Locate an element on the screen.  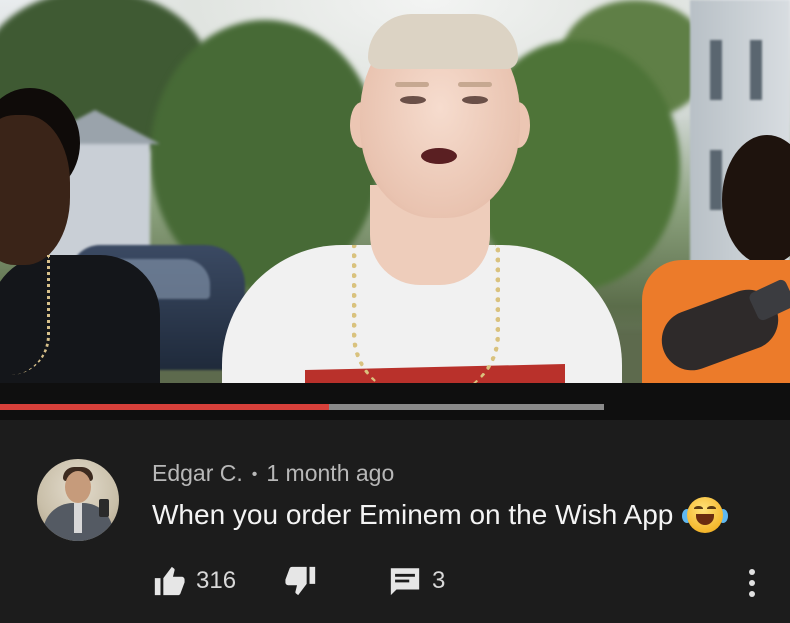
thumbs-up-icon is located at coordinates (169, 581).